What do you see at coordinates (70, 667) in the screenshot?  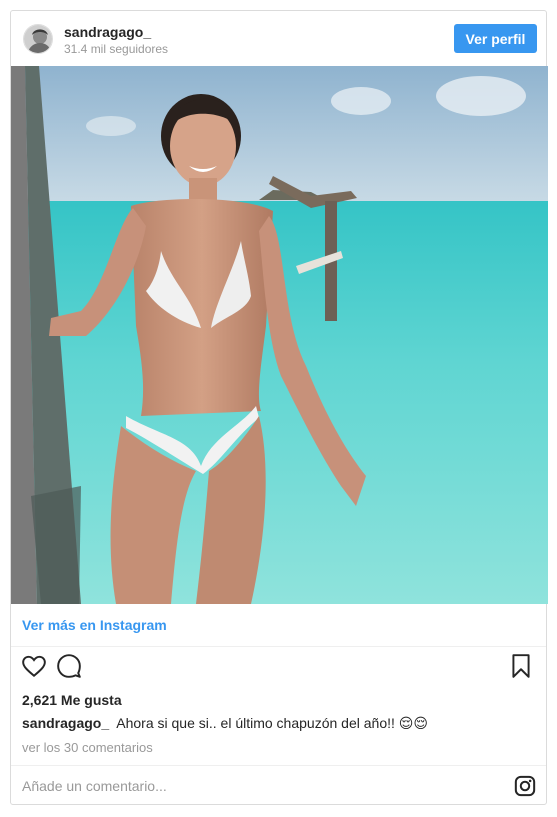 I see `comment-icon` at bounding box center [70, 667].